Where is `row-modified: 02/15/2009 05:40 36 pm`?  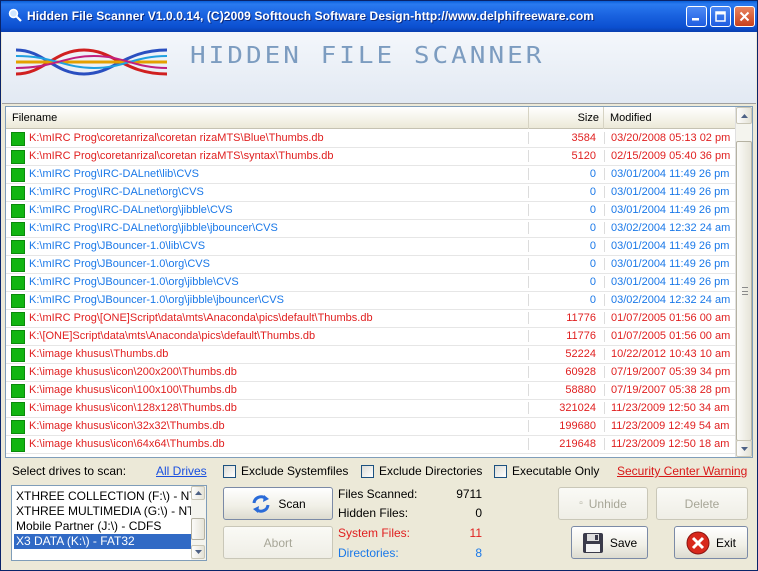 row-modified: 02/15/2009 05:40 36 pm is located at coordinates (669, 156).